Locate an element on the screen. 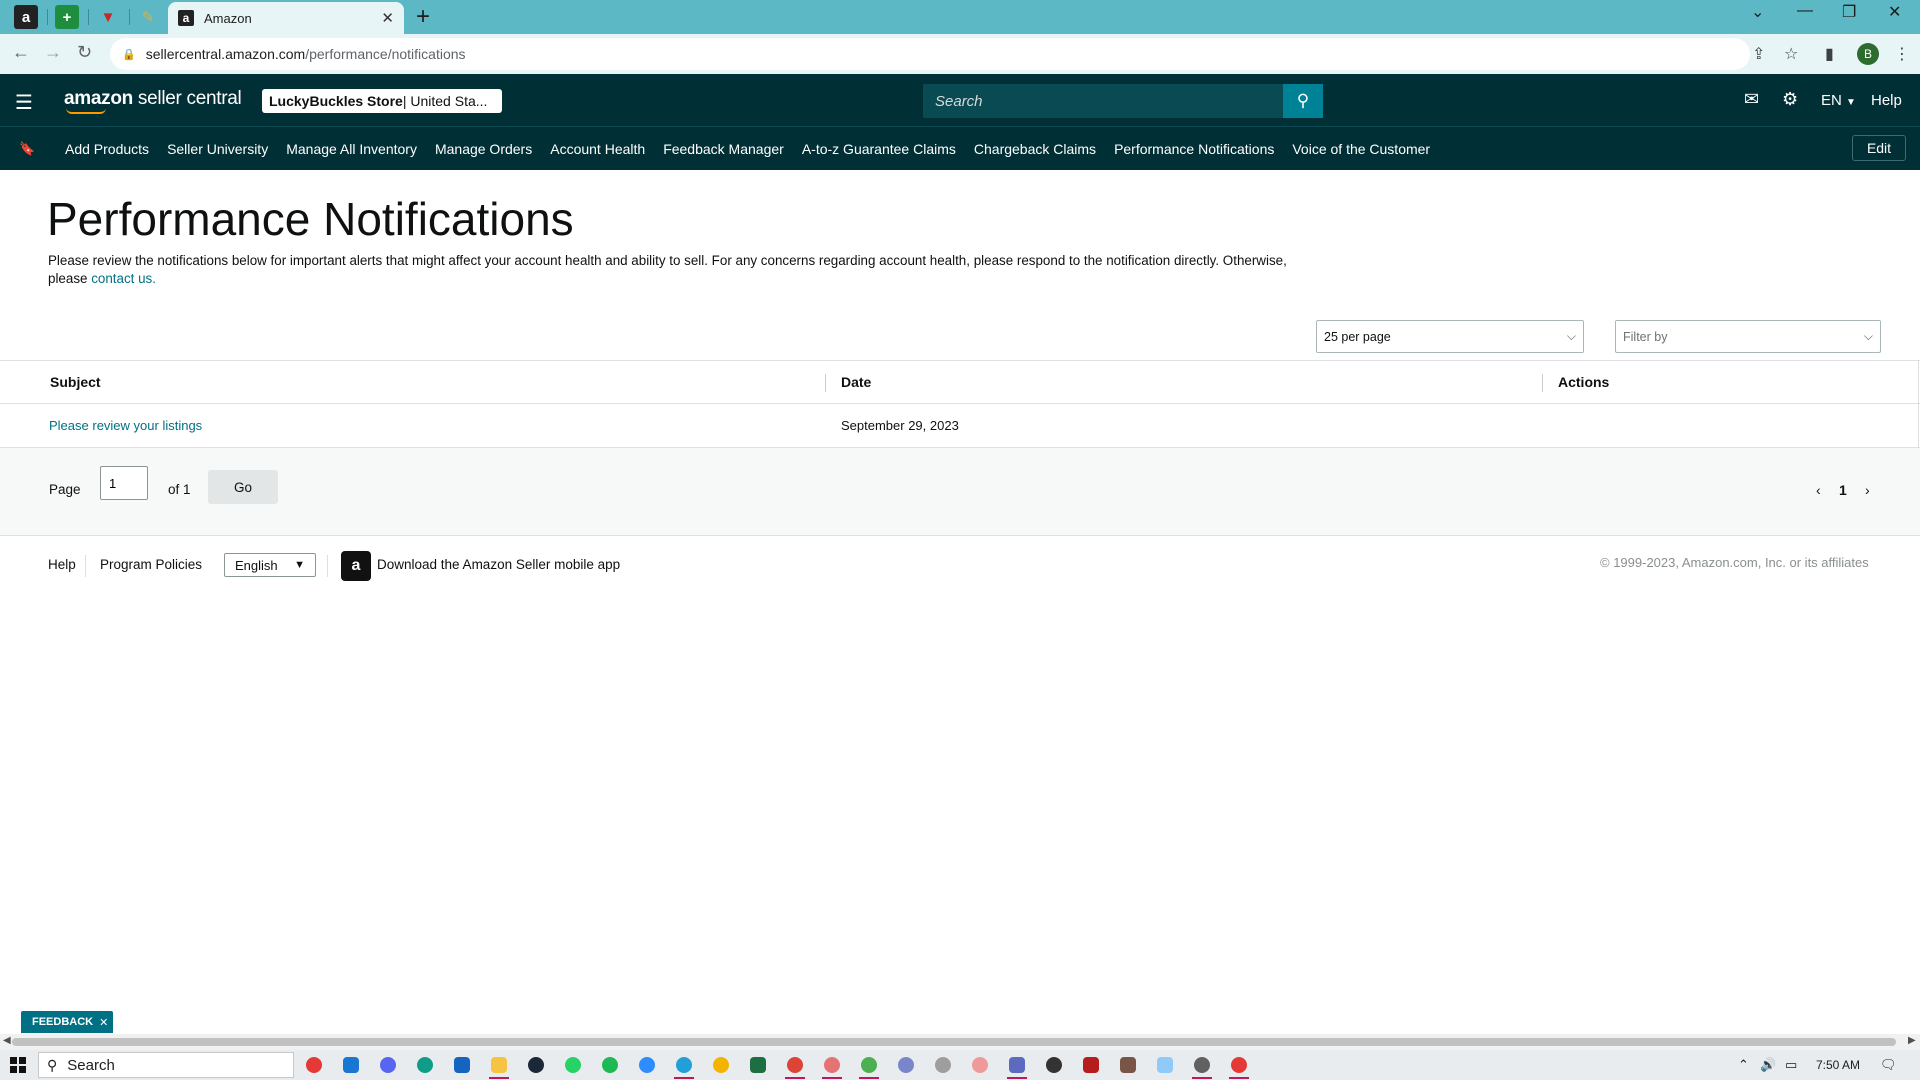  seller-central-logo: amazon seller central is located at coordinates (153, 99).